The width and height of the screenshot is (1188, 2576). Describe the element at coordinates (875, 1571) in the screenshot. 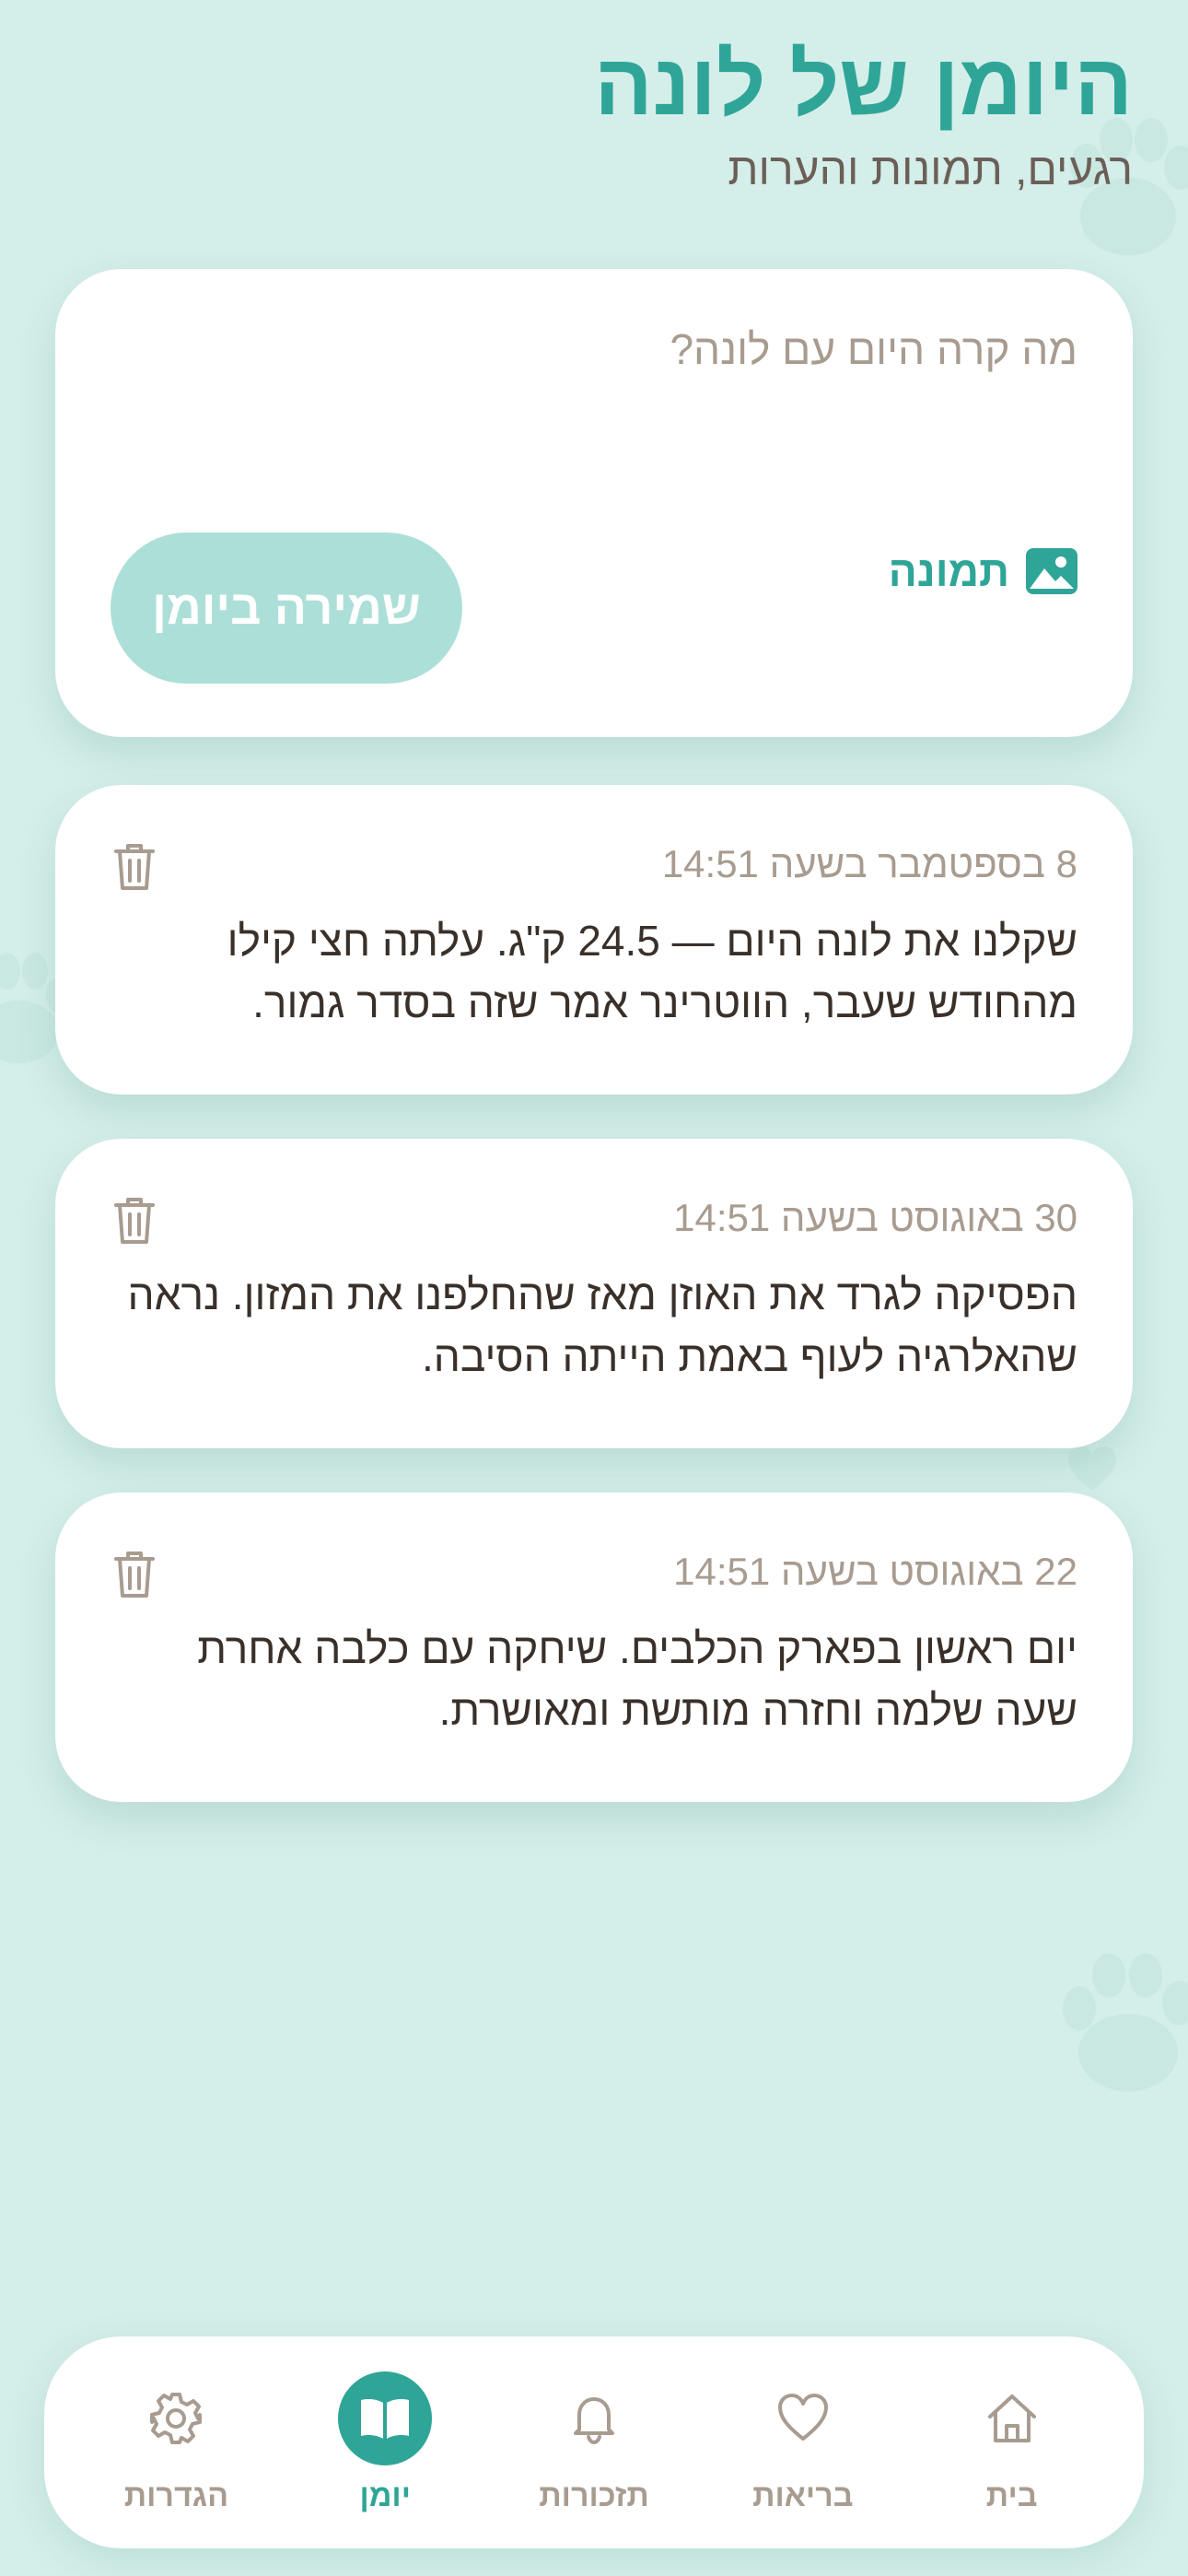

I see `entry-date: 22 באוגוסט בשעה 14:51` at that location.